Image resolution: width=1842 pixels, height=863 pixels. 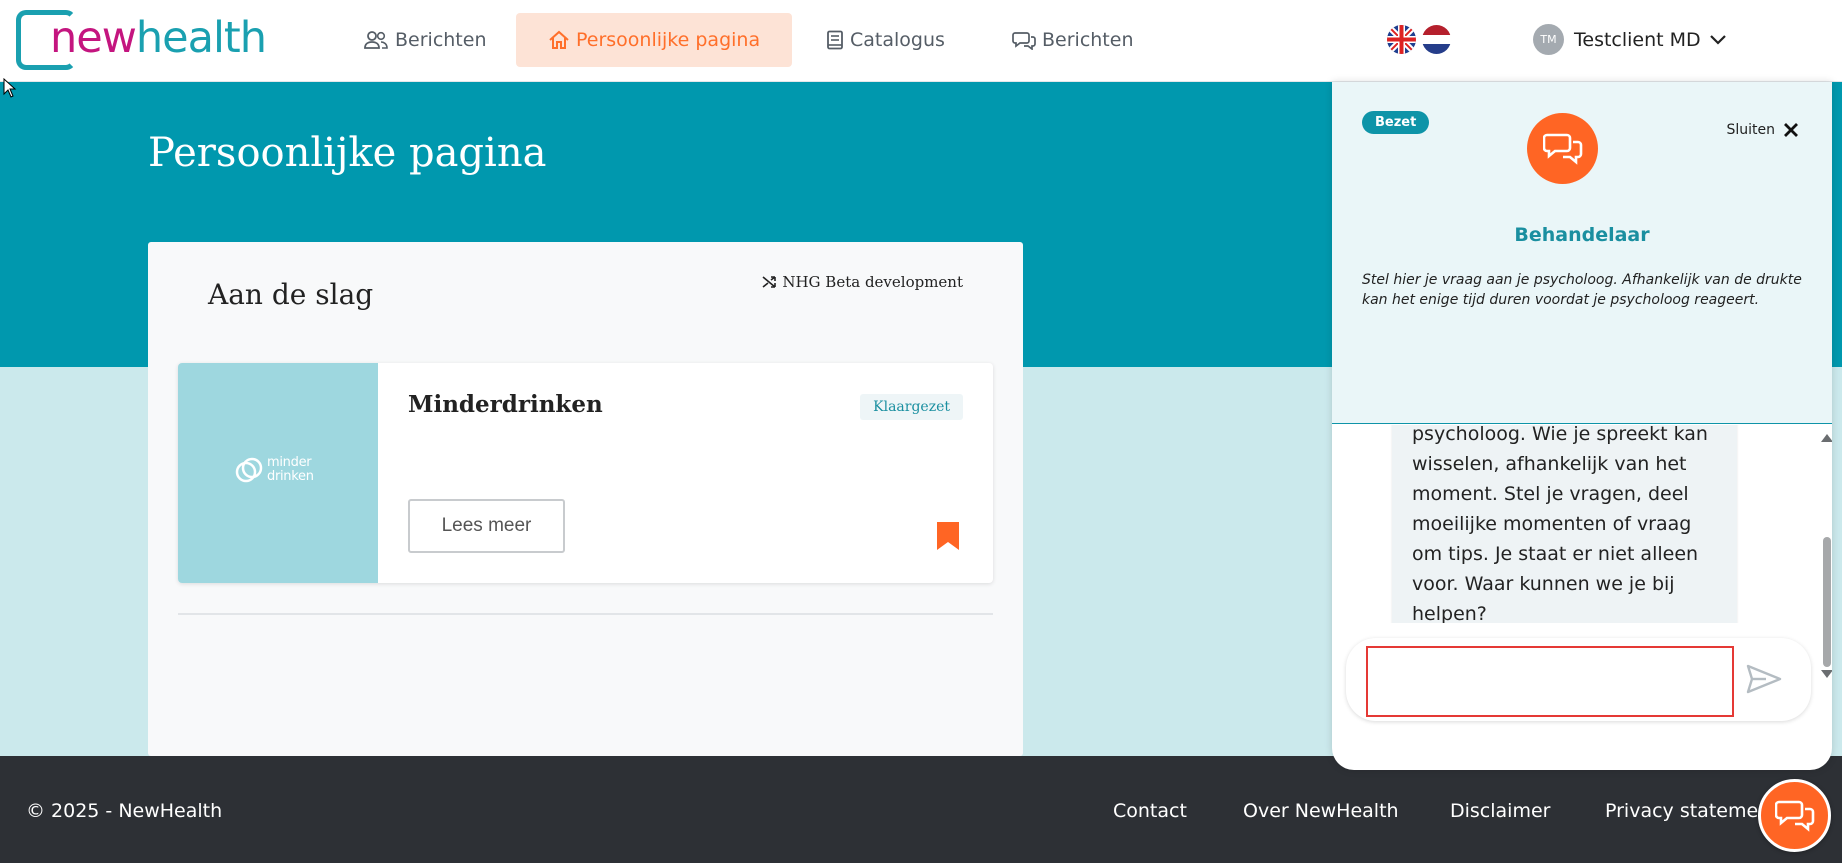 What do you see at coordinates (10, 89) in the screenshot?
I see `mouse-cursor-icon` at bounding box center [10, 89].